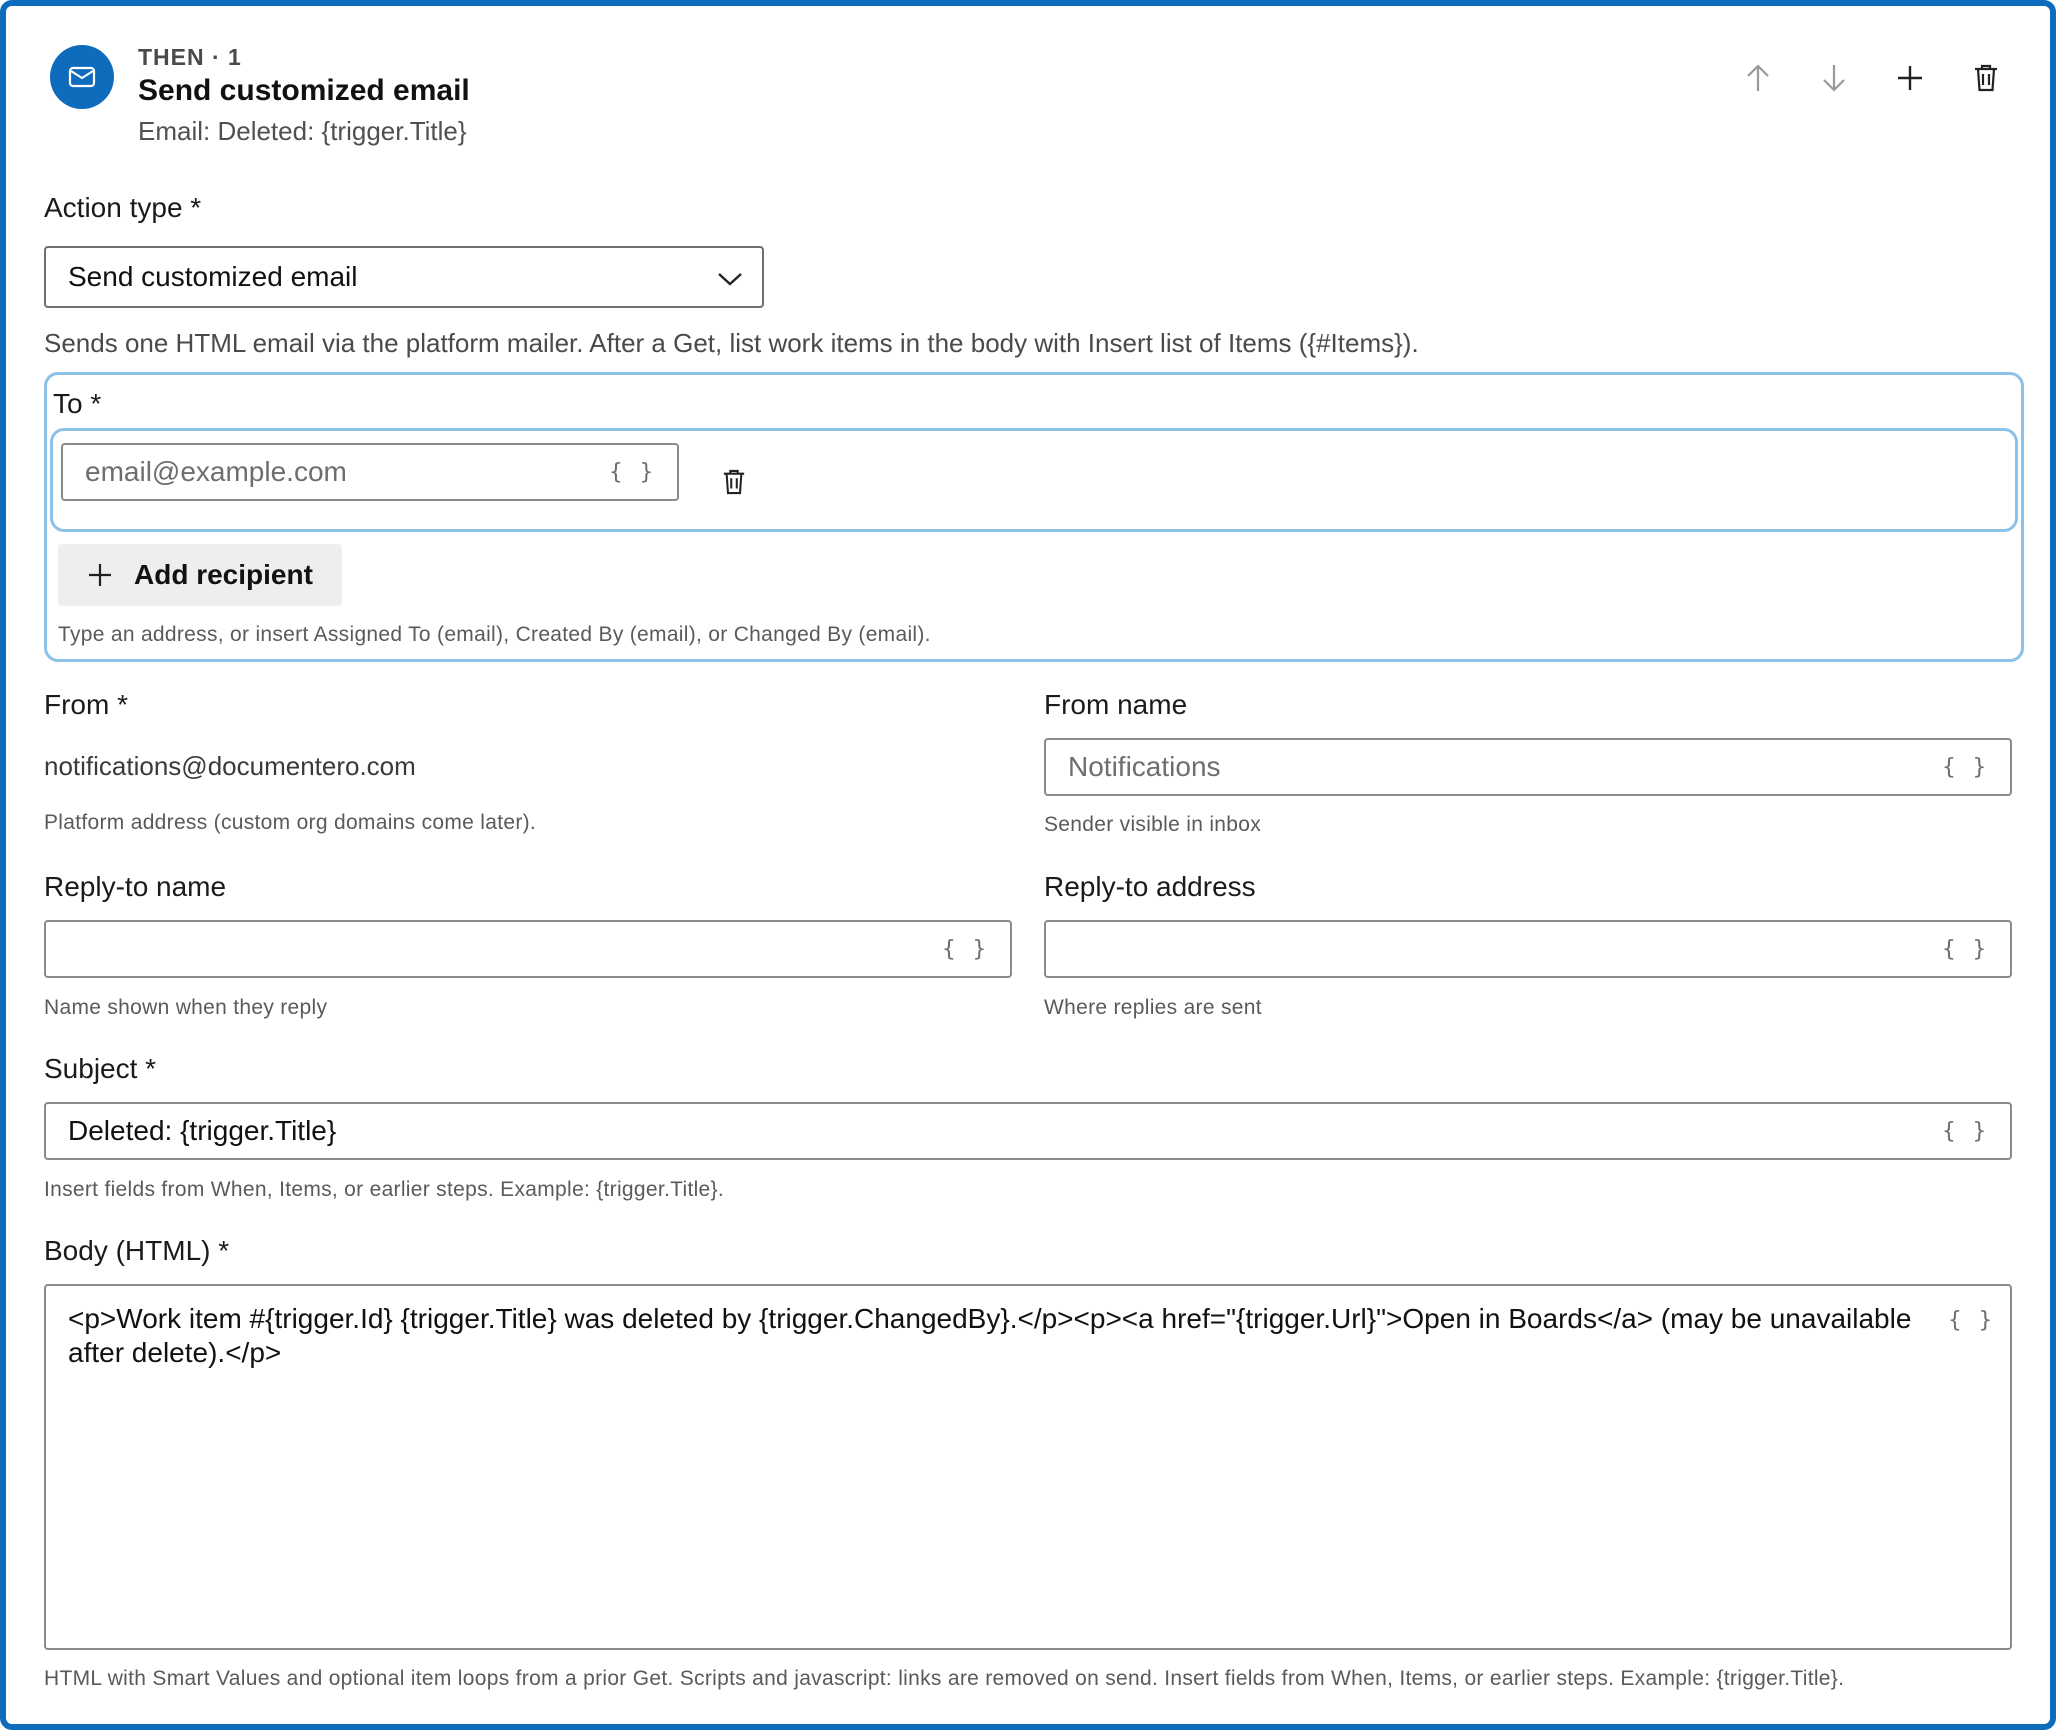  I want to click on arrow-down-icon, so click(1834, 78).